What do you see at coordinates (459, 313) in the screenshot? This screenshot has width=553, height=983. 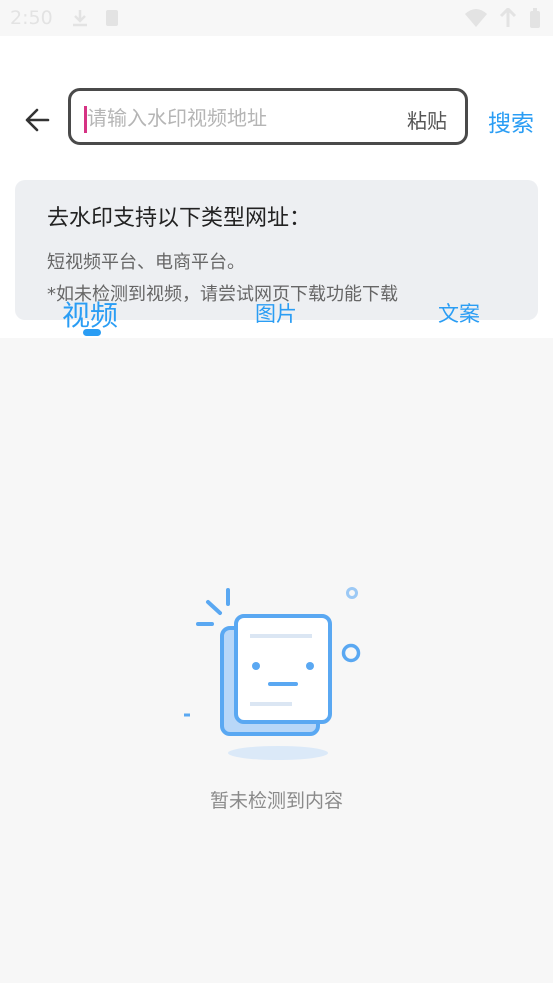 I see `tab-text: 文案` at bounding box center [459, 313].